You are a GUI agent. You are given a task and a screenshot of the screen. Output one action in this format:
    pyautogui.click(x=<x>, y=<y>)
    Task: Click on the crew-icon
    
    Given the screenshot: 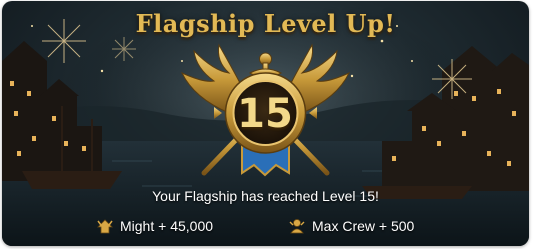 What is the action you would take?
    pyautogui.click(x=297, y=226)
    